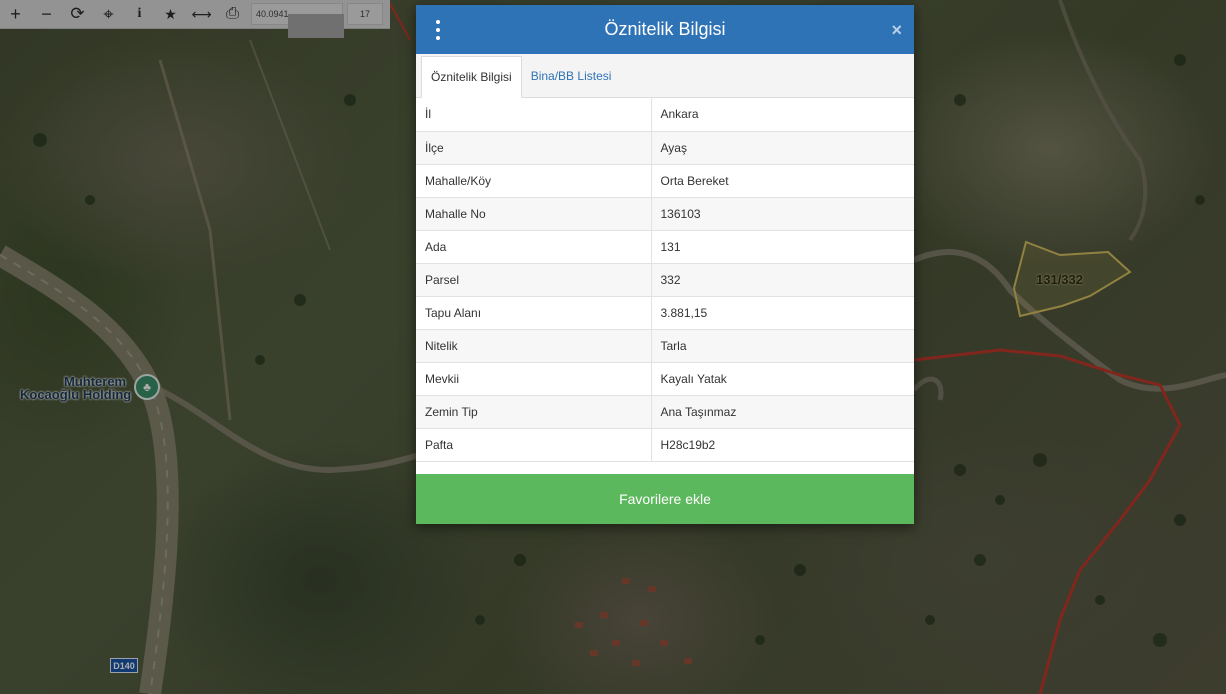 This screenshot has height=694, width=1226. I want to click on attr-key: Parsel, so click(534, 280).